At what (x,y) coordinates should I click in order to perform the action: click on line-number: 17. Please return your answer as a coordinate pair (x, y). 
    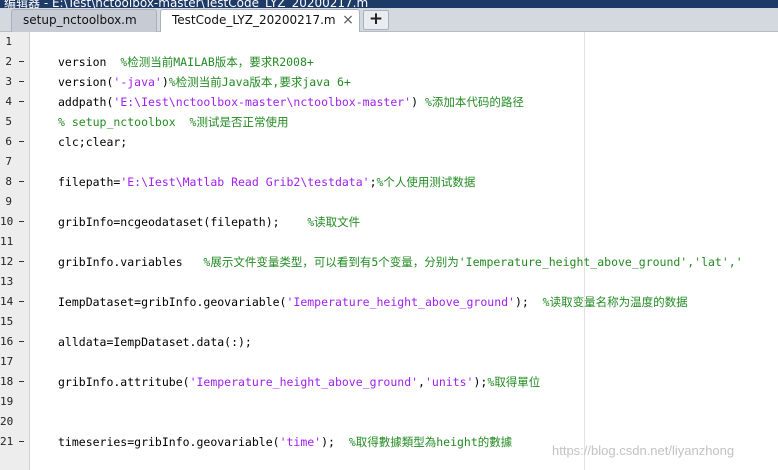
    Looking at the image, I should click on (7, 361).